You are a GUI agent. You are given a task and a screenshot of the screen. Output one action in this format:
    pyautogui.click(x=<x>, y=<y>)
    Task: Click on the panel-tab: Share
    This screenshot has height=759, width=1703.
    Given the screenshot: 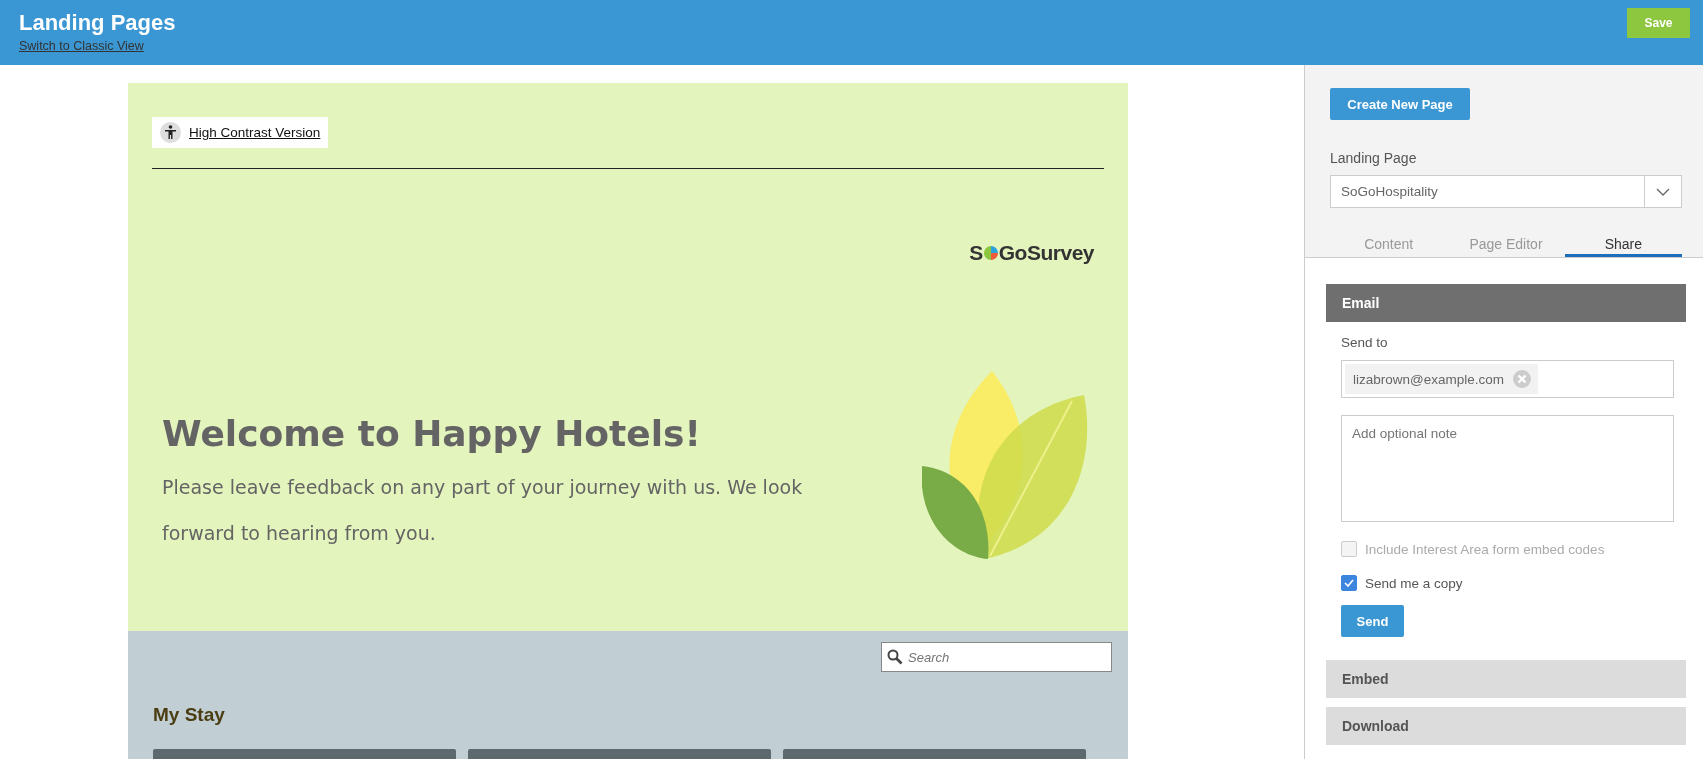 What is the action you would take?
    pyautogui.click(x=1623, y=244)
    